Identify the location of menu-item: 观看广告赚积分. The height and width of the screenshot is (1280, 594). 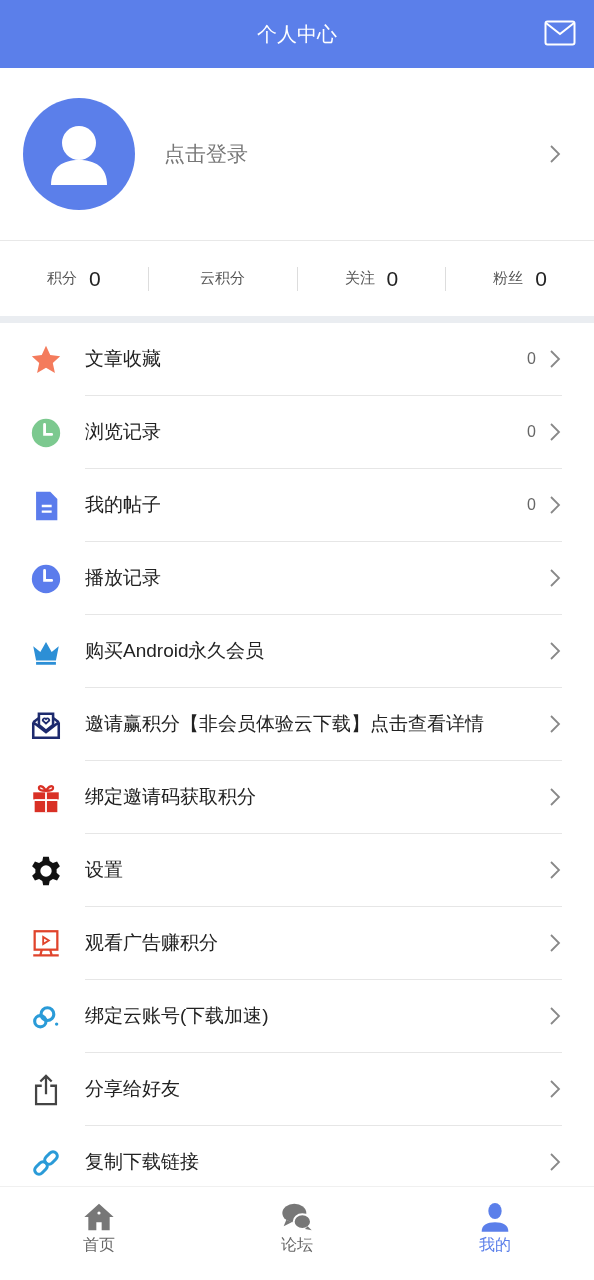
(297, 943).